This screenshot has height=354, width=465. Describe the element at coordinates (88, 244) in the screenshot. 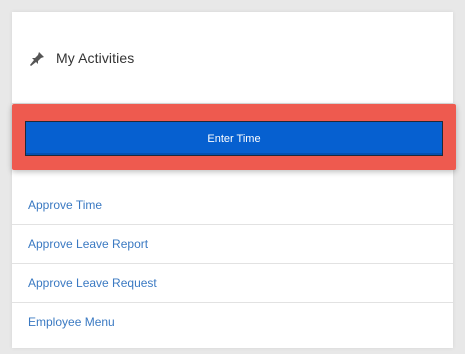

I see `approve-leave-report-link: Approve Leave Report` at that location.